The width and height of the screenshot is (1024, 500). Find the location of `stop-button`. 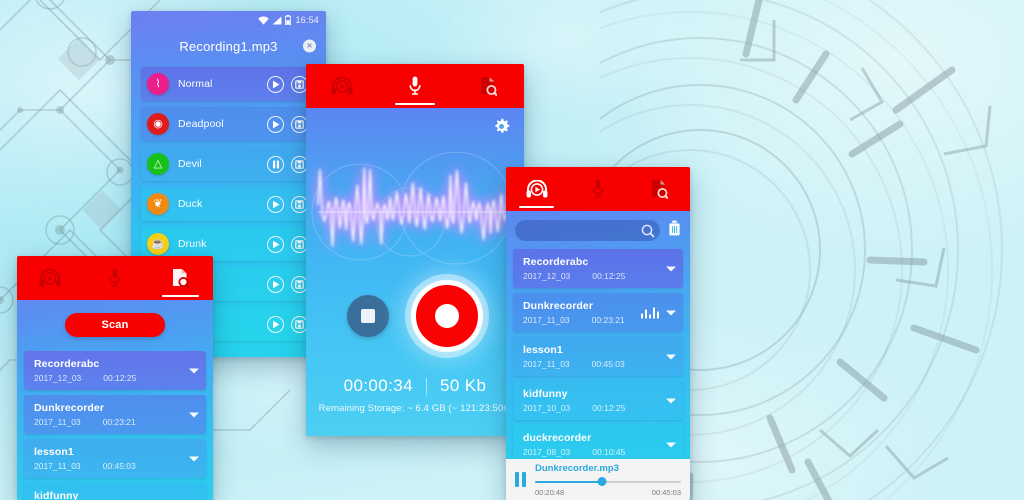

stop-button is located at coordinates (368, 316).